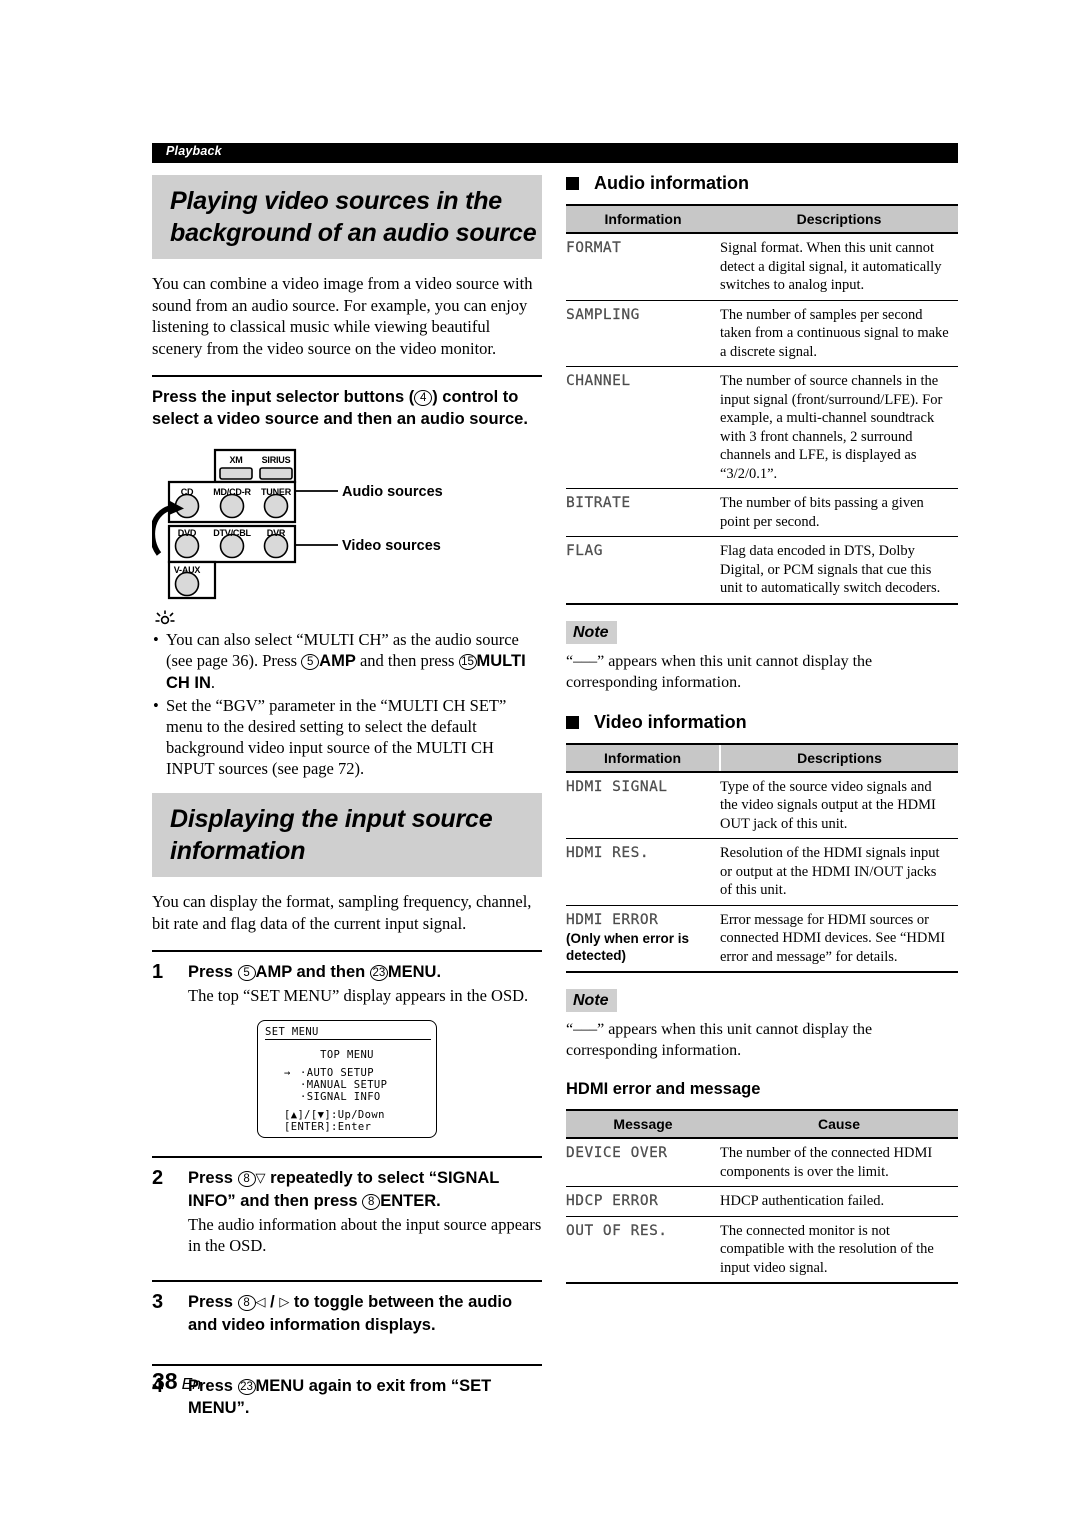 The image size is (1080, 1528). Describe the element at coordinates (643, 805) in the screenshot. I see `cell-info-hdmi-signal: HDMI SIGNAL` at that location.